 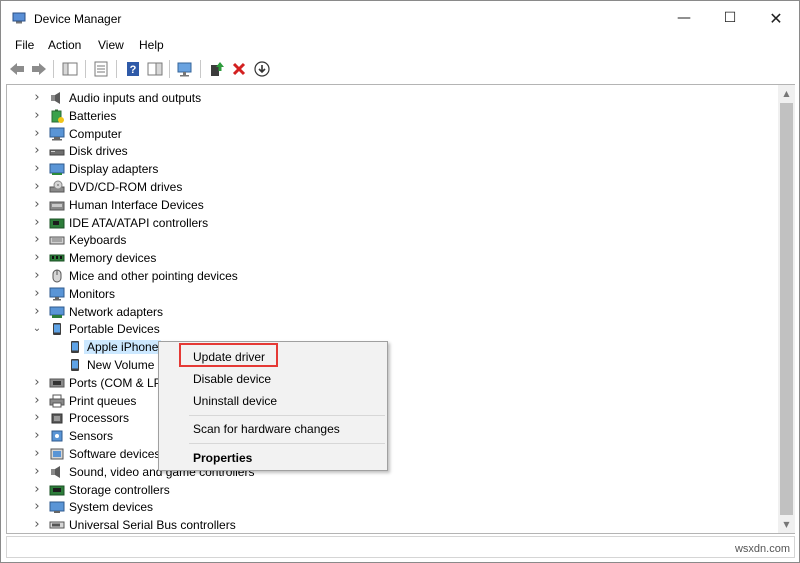 I want to click on action-pane-icon, so click(x=155, y=69).